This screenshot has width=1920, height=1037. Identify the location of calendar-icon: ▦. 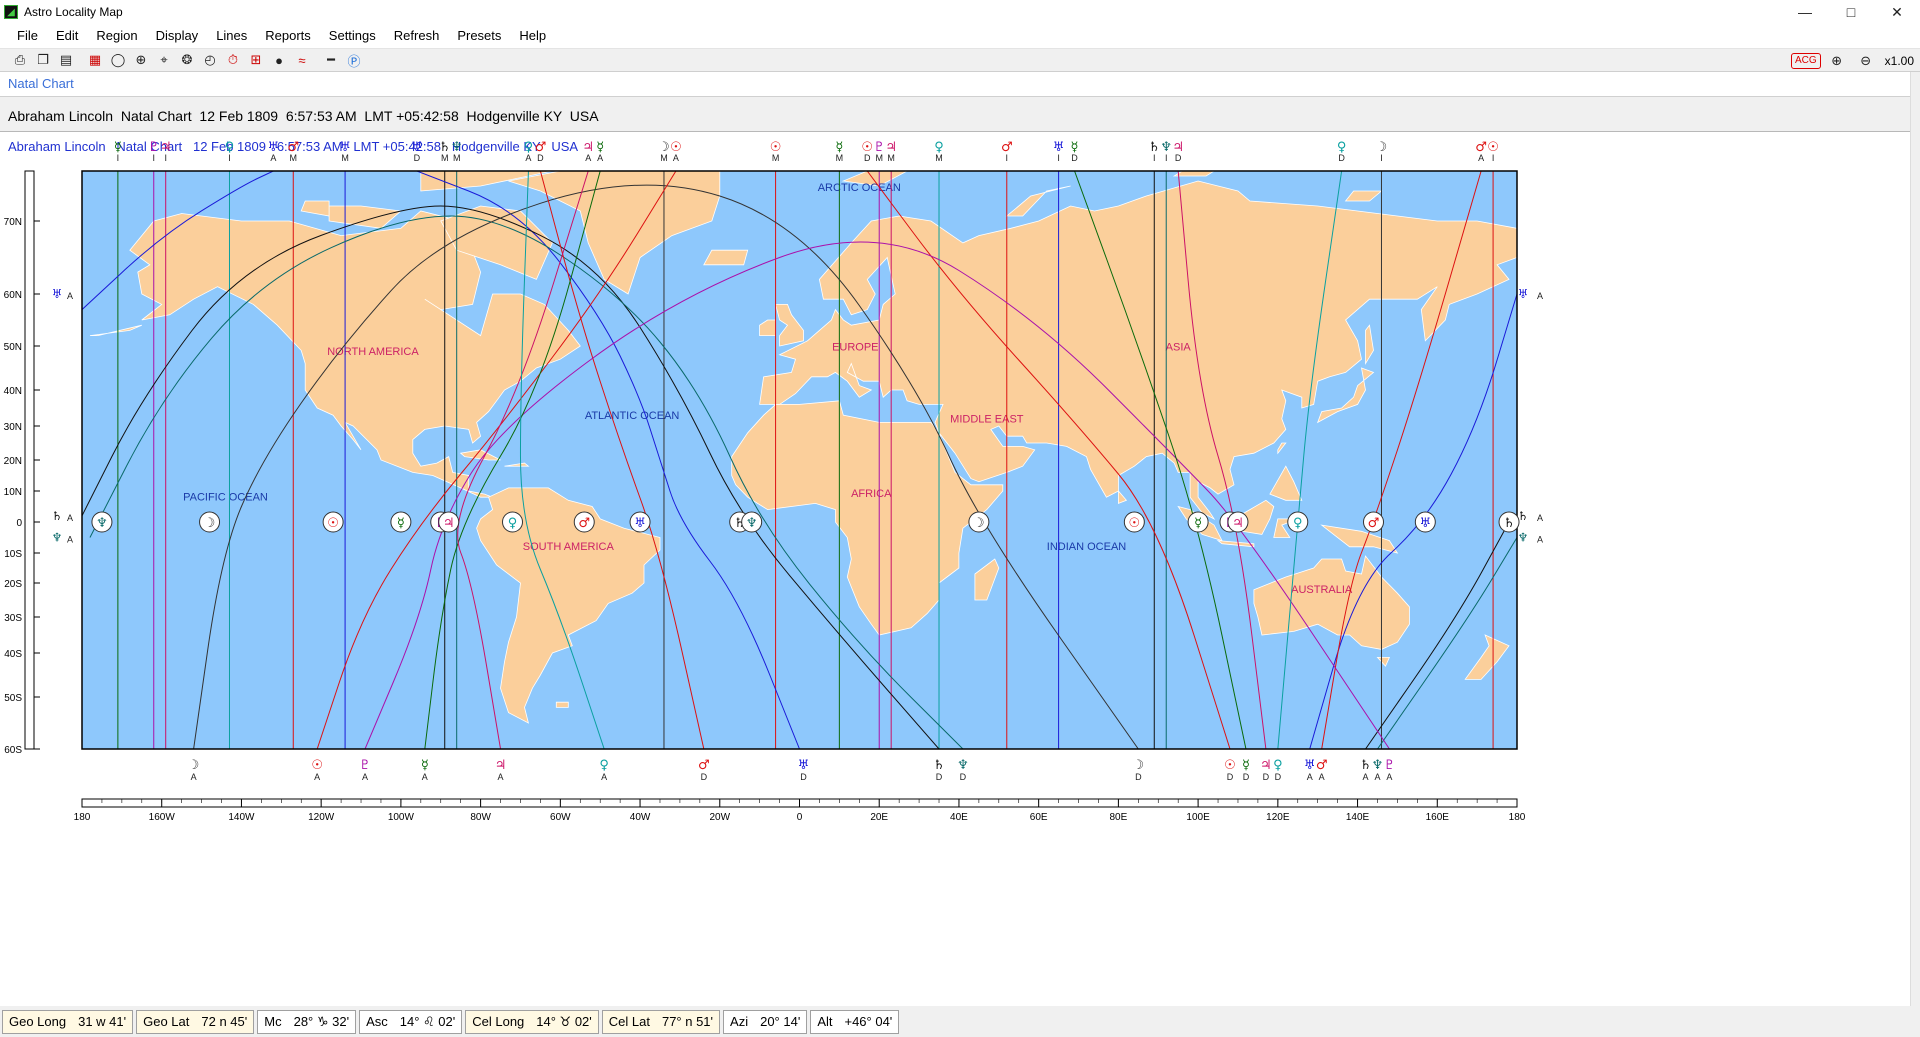
(95, 60).